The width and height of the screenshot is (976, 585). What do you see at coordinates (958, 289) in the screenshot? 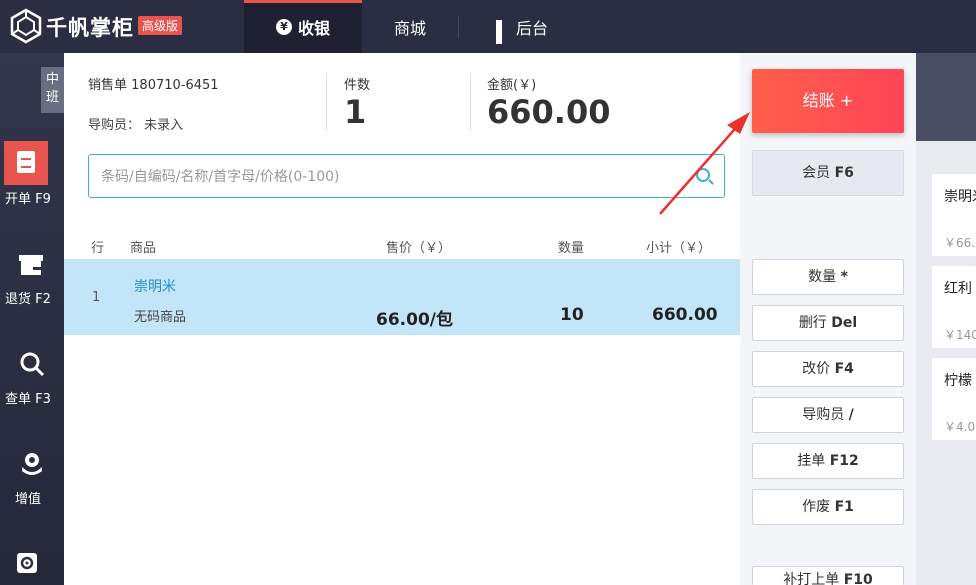
I see `product-card-name: 红利` at bounding box center [958, 289].